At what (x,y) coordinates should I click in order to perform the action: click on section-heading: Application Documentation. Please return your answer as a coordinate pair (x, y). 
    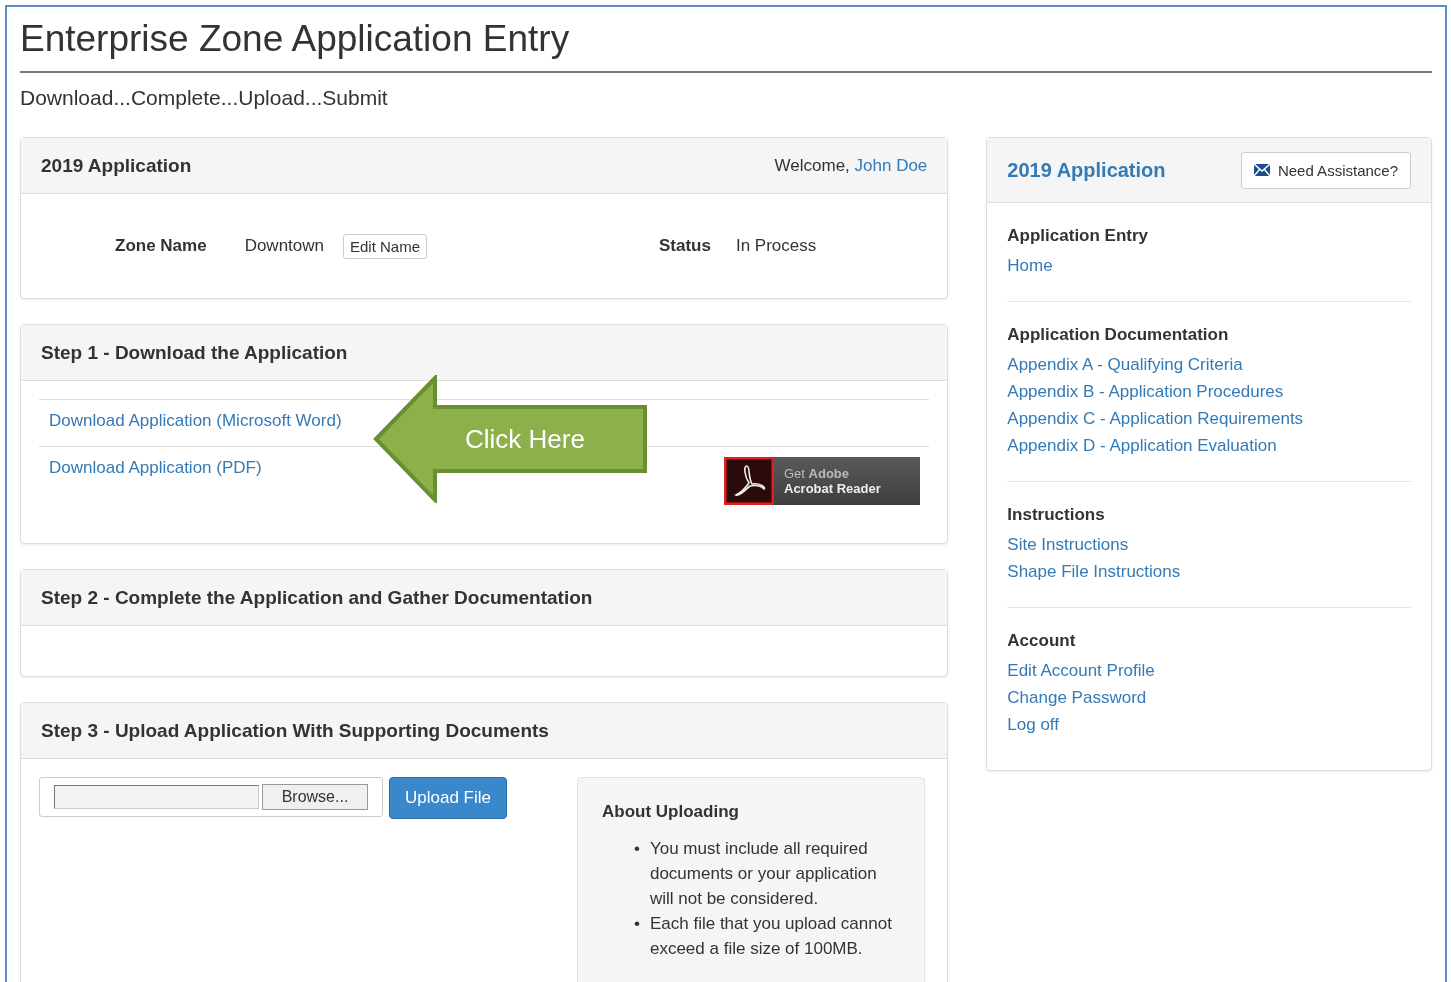
    Looking at the image, I should click on (1118, 335).